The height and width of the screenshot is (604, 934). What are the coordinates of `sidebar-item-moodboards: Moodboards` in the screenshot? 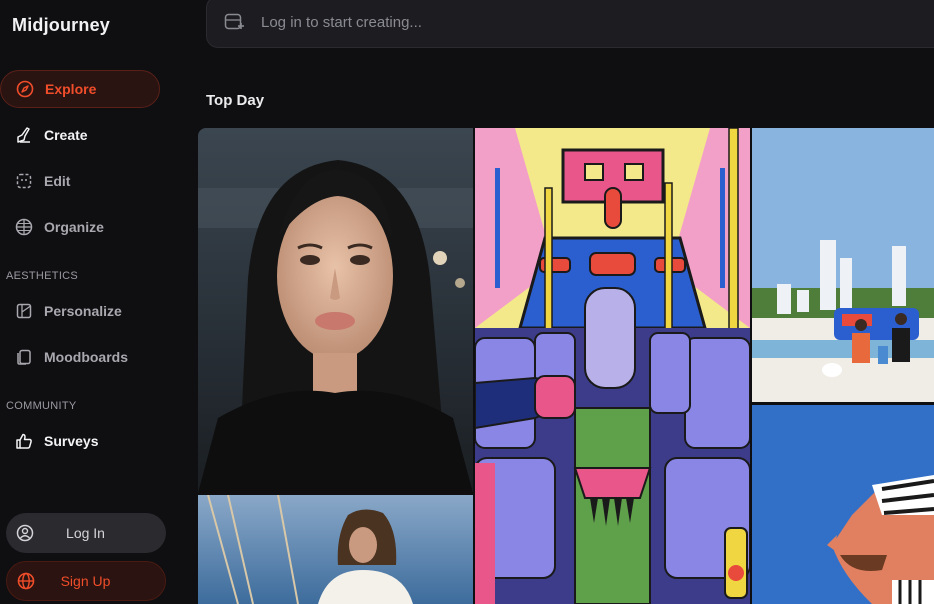 It's located at (80, 357).